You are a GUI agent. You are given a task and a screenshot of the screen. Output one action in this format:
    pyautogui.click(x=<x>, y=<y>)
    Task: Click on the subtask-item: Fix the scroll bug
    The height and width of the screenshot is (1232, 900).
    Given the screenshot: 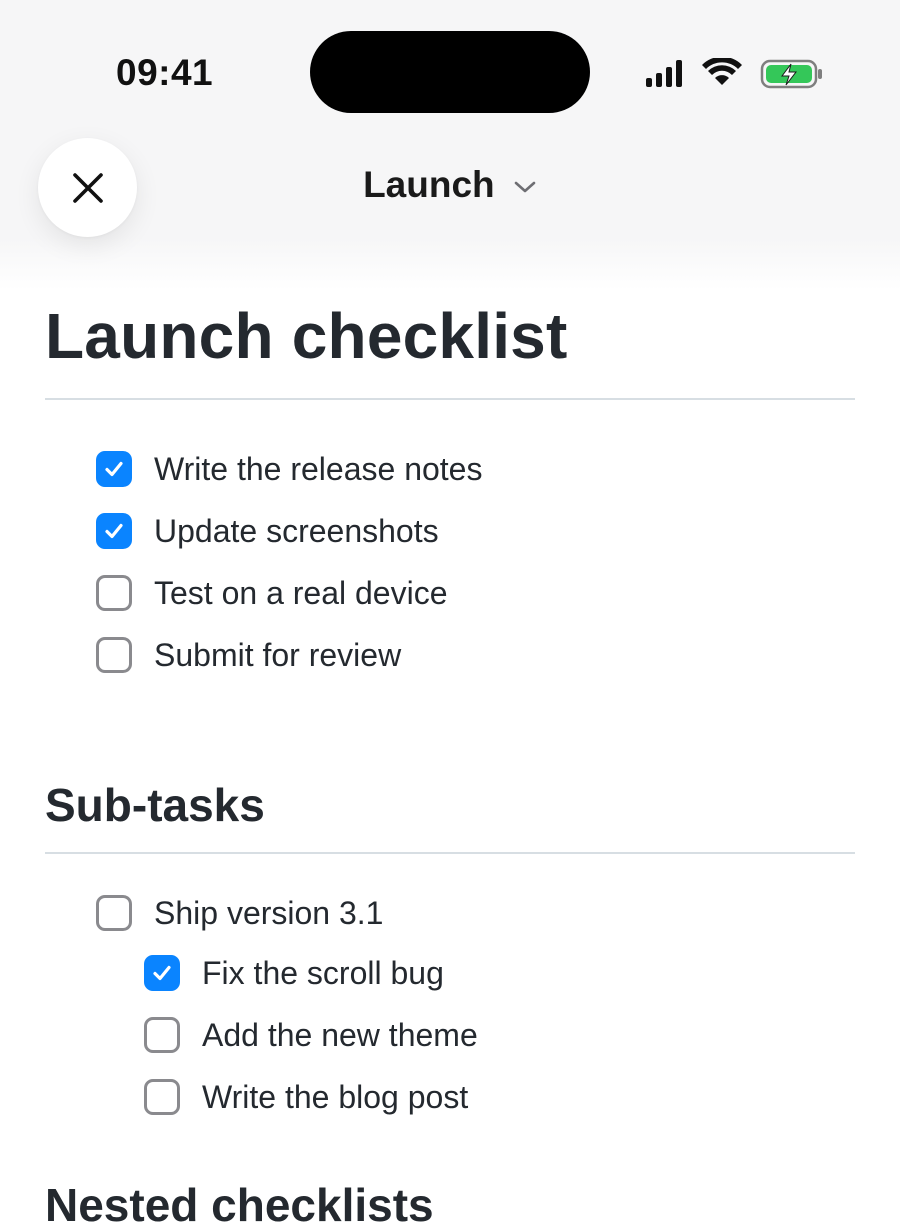 What is the action you would take?
    pyautogui.click(x=499, y=973)
    